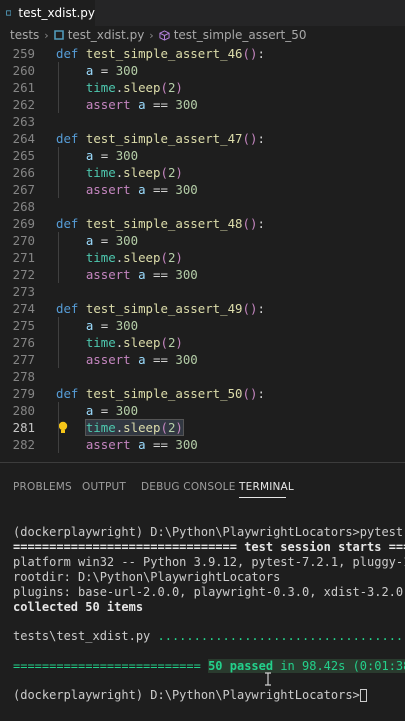 The image size is (405, 721). Describe the element at coordinates (393, 547) in the screenshot. I see `session-header-right: =======` at that location.